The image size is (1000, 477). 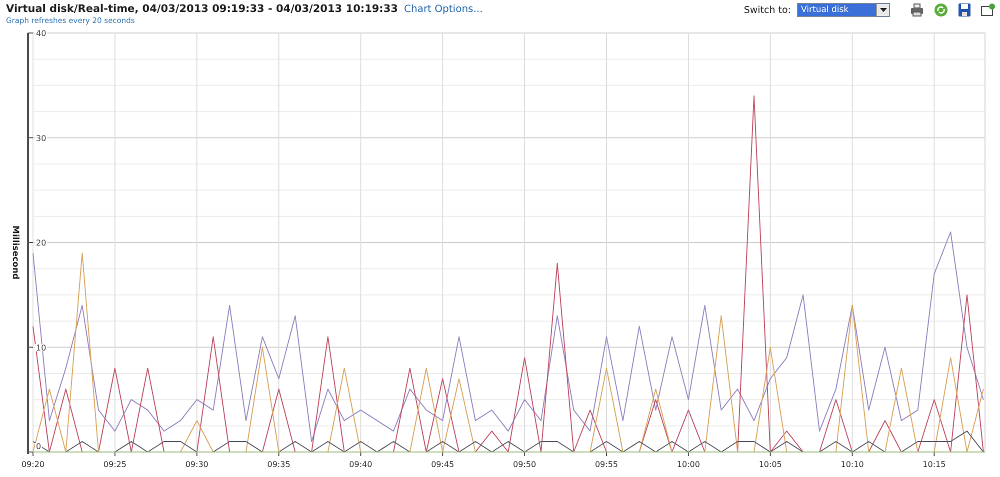 What do you see at coordinates (114, 464) in the screenshot?
I see `x-tick-label: 09:25` at bounding box center [114, 464].